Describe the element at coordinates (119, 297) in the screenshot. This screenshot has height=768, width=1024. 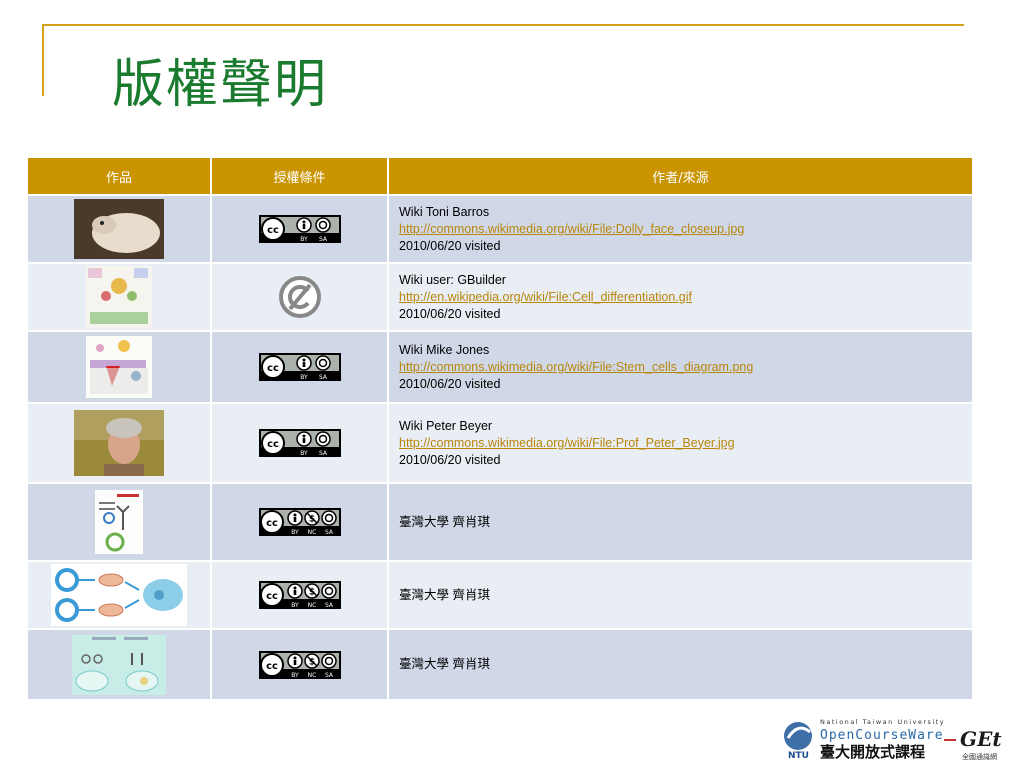
I see `cell-differentiation-thumbnail` at that location.